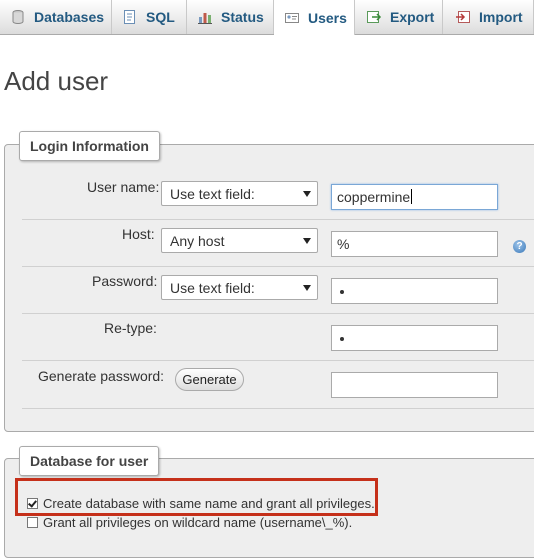  Describe the element at coordinates (197, 241) in the screenshot. I see `host-select-value: Any host` at that location.